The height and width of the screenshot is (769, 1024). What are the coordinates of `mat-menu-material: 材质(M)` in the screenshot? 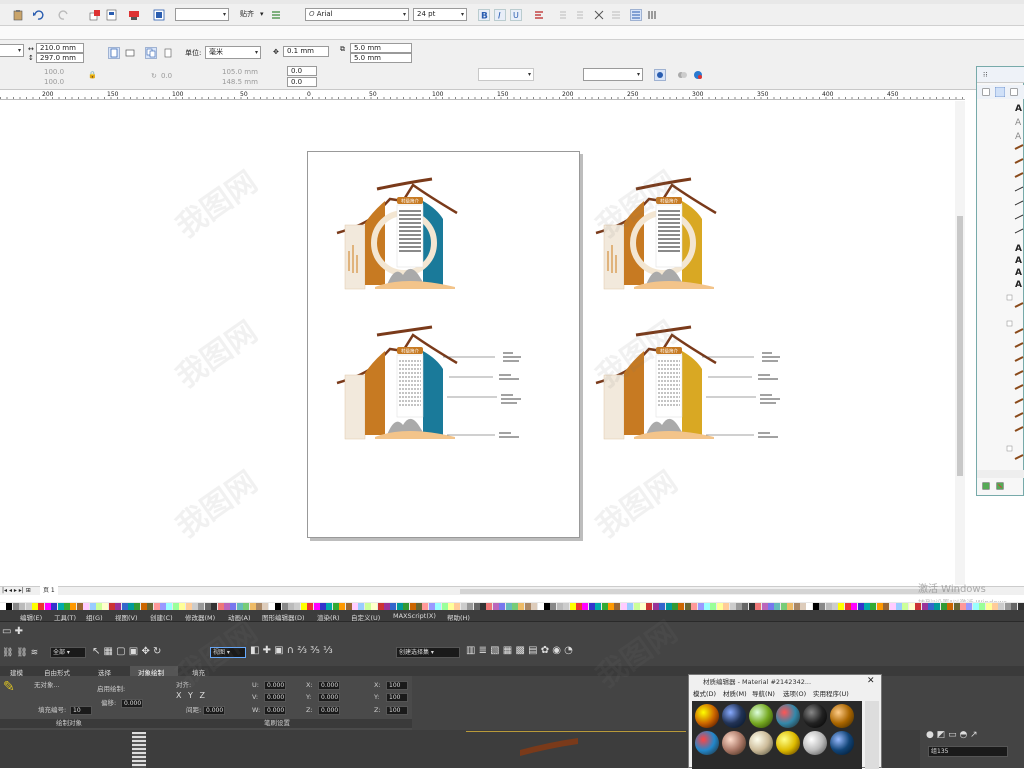 It's located at (735, 694).